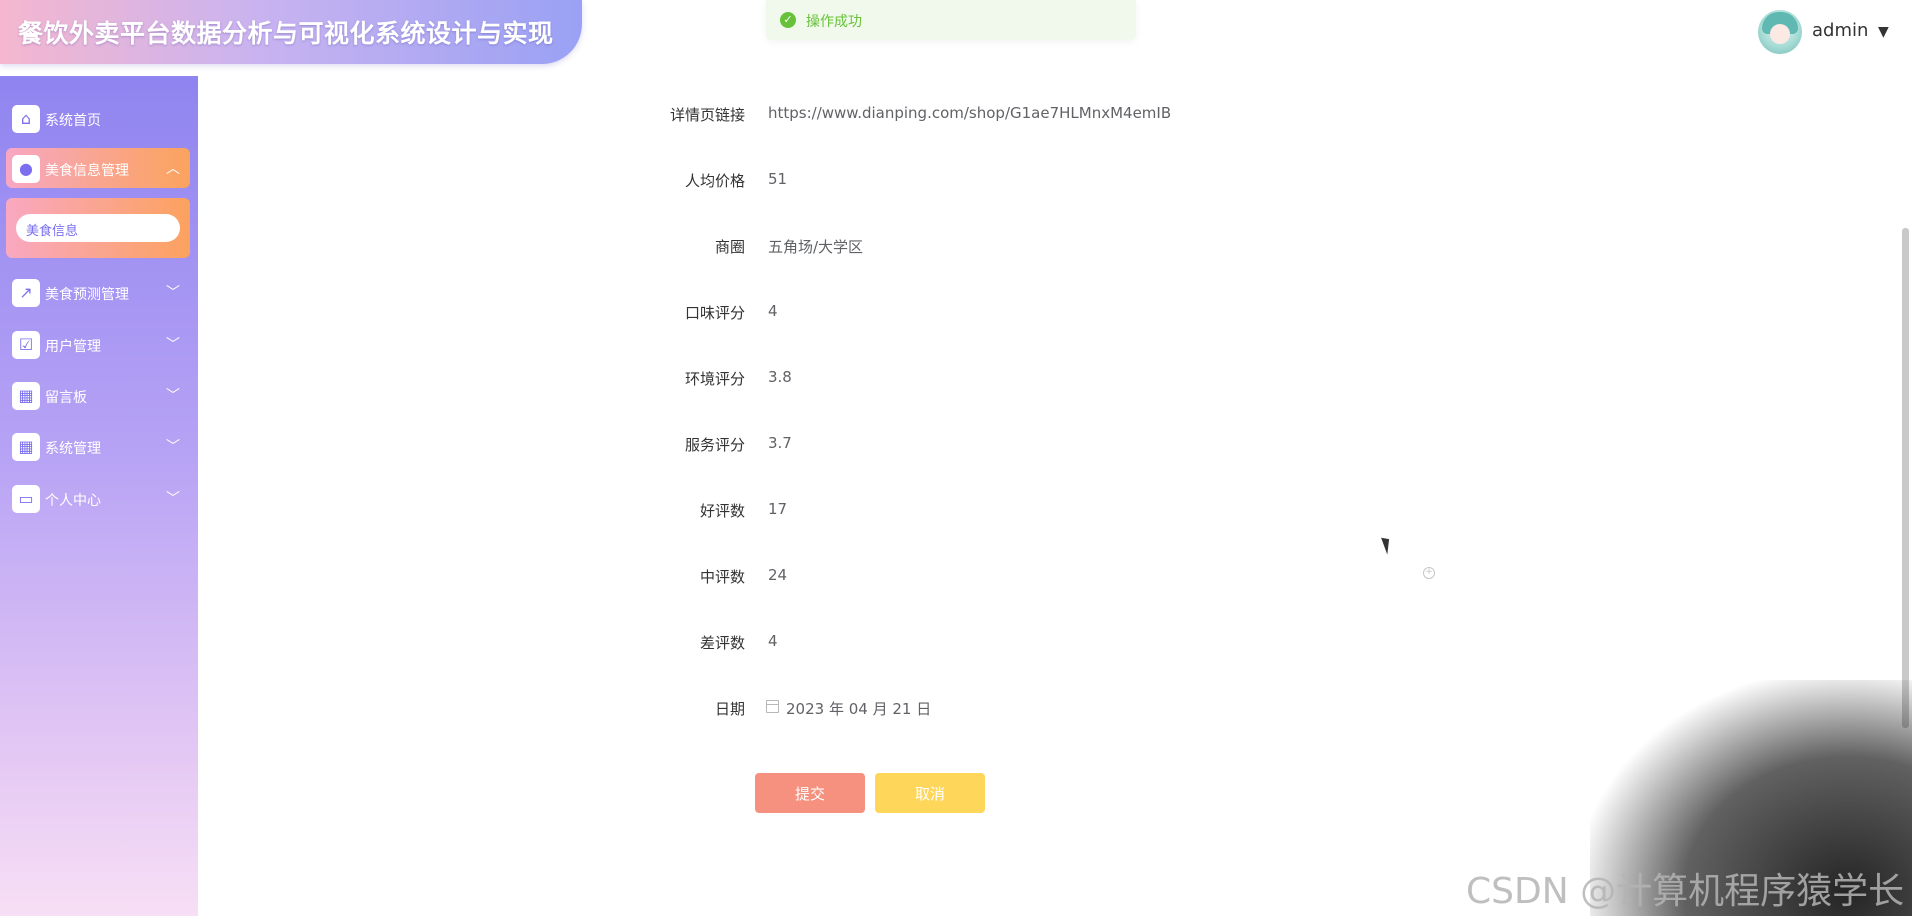 The width and height of the screenshot is (1912, 916). I want to click on field-label: 服务评分, so click(714, 445).